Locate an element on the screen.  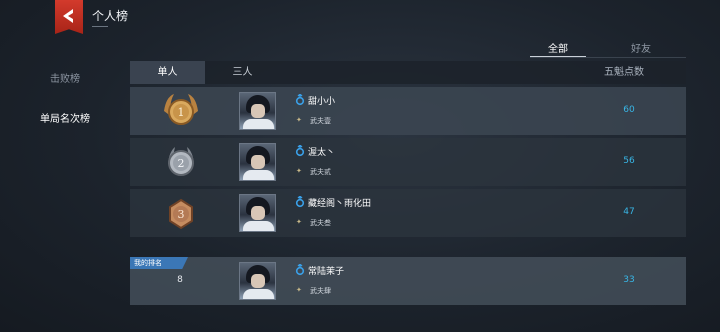
medal-number: 3 is located at coordinates (181, 214).